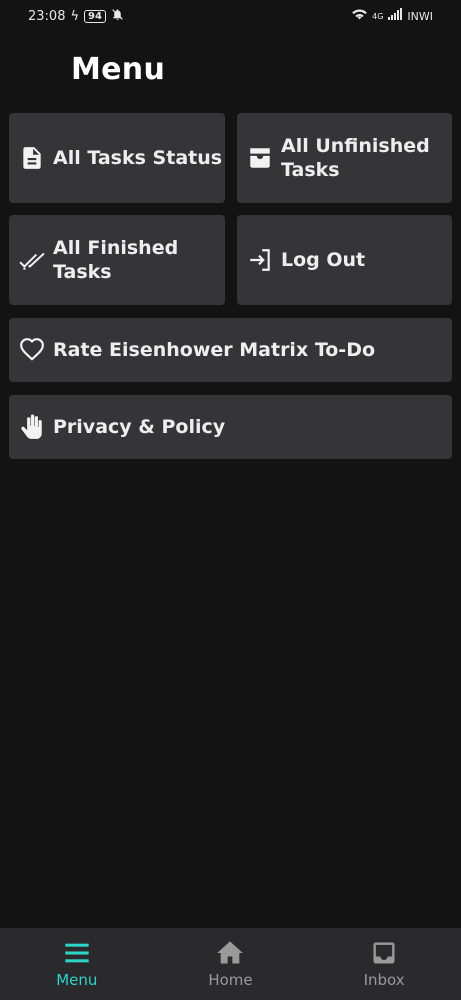  I want to click on nav-home: Home, so click(230, 964).